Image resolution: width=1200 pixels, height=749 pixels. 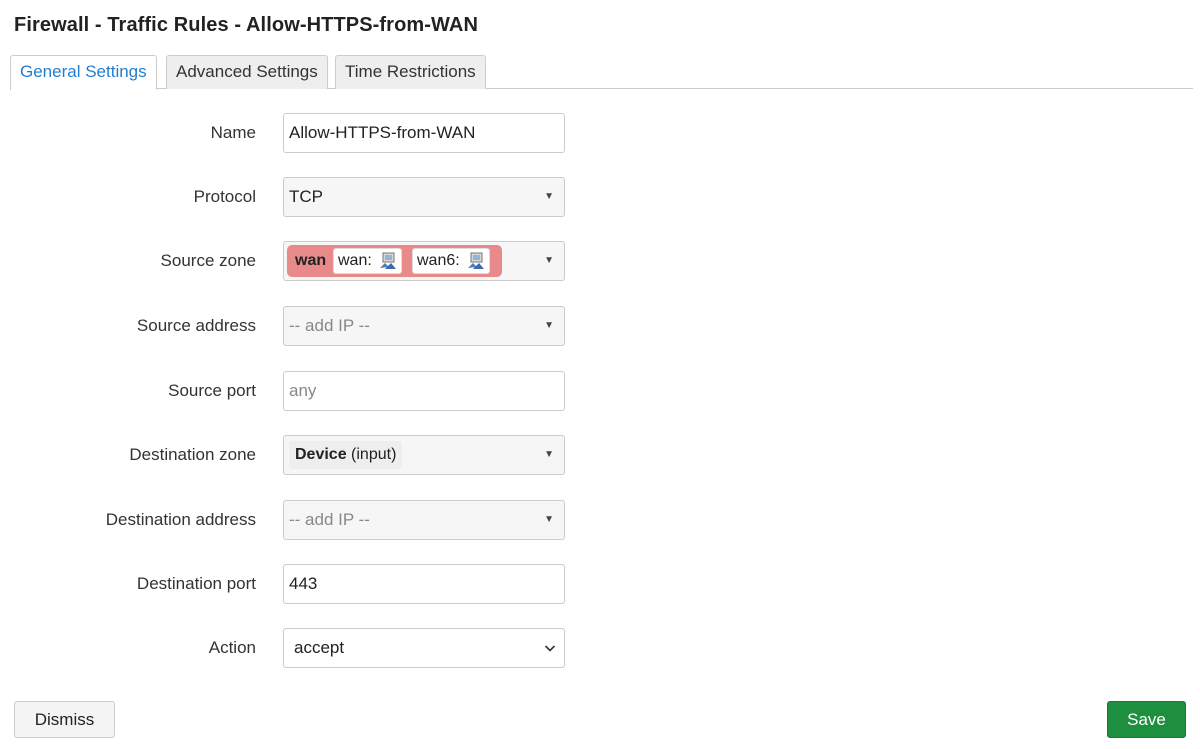 I want to click on destination-port-row: Destination port 443, so click(x=300, y=584).